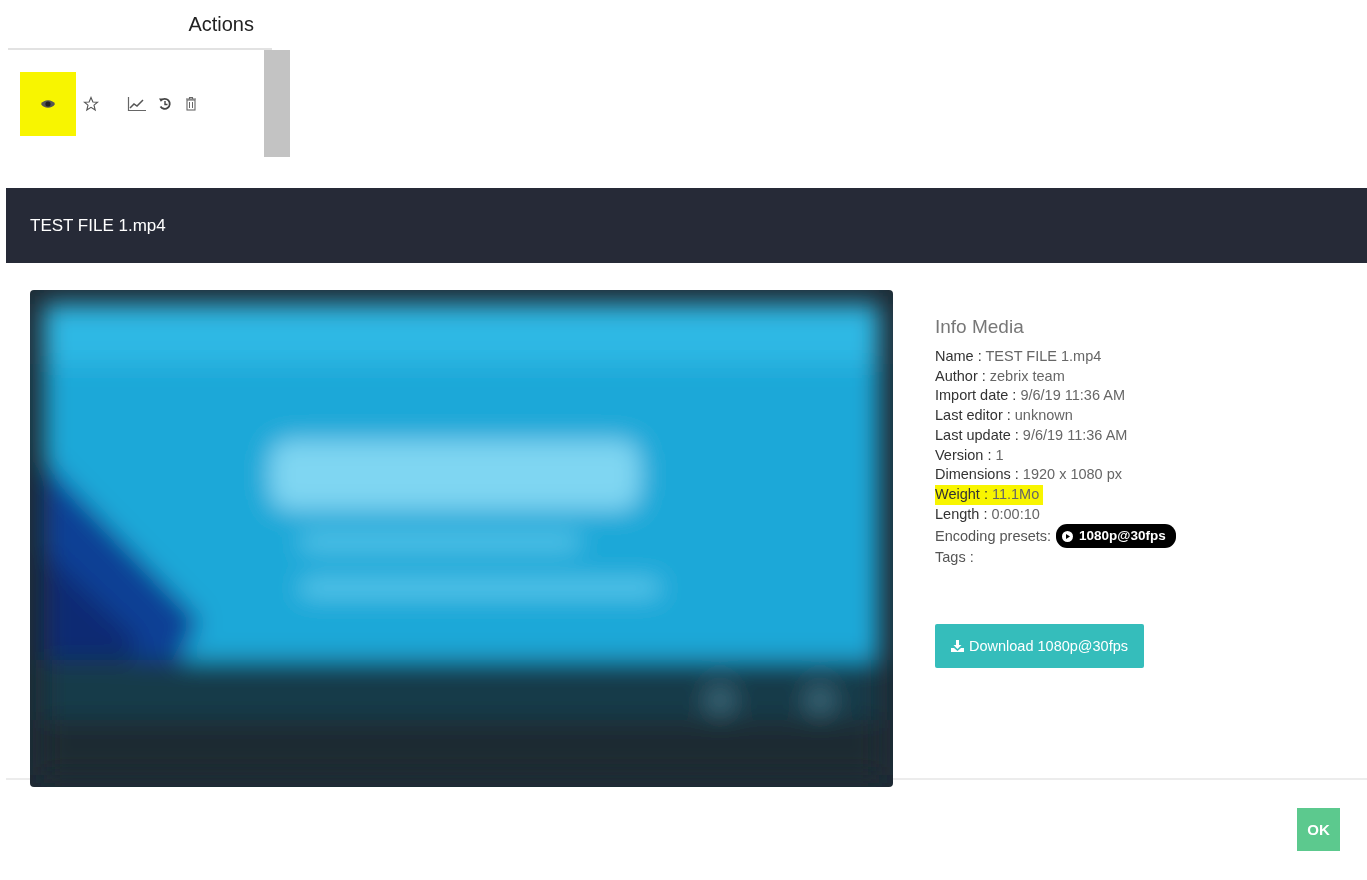 This screenshot has width=1367, height=880. What do you see at coordinates (1318, 829) in the screenshot?
I see `ok-button: OK` at bounding box center [1318, 829].